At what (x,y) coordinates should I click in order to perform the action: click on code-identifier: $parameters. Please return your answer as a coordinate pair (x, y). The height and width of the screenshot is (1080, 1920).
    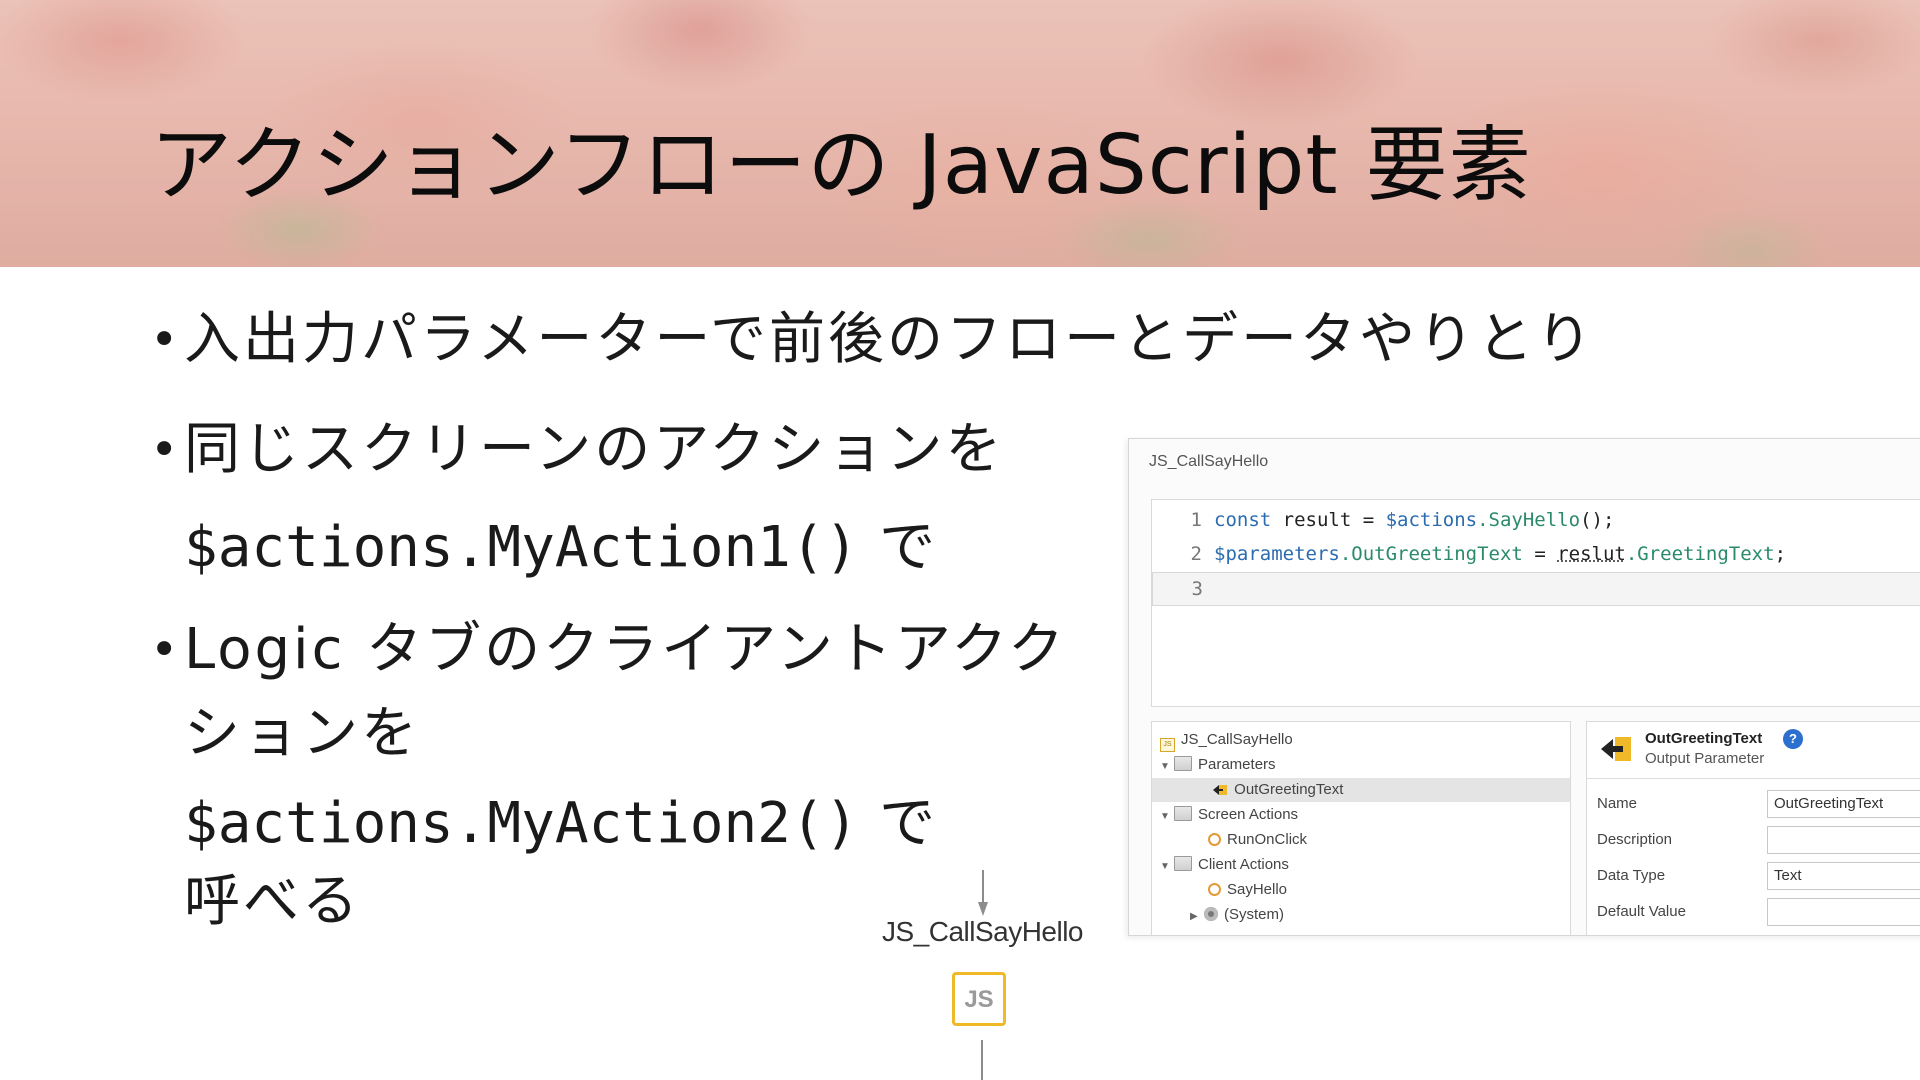
    Looking at the image, I should click on (1277, 554).